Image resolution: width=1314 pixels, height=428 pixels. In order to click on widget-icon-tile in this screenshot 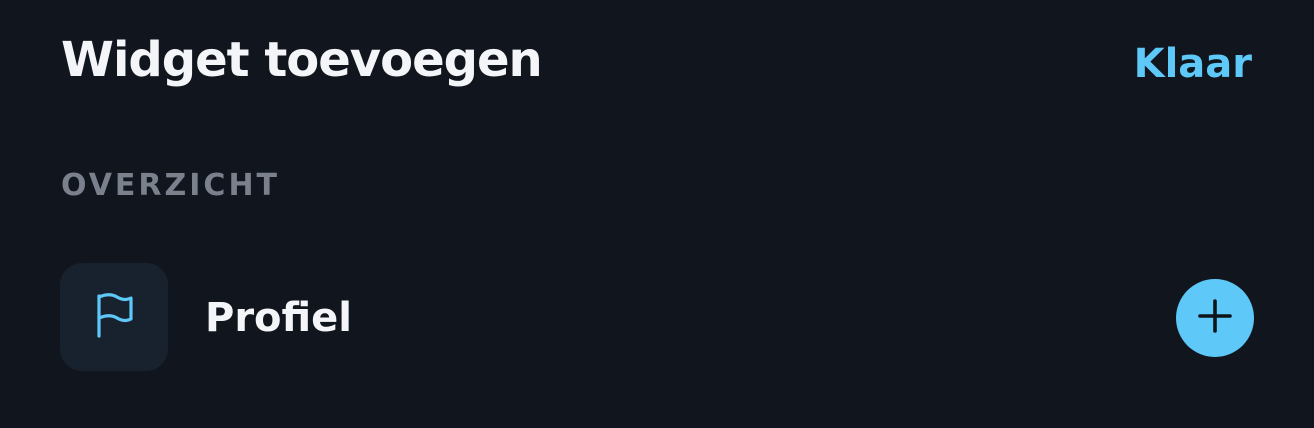, I will do `click(114, 317)`.